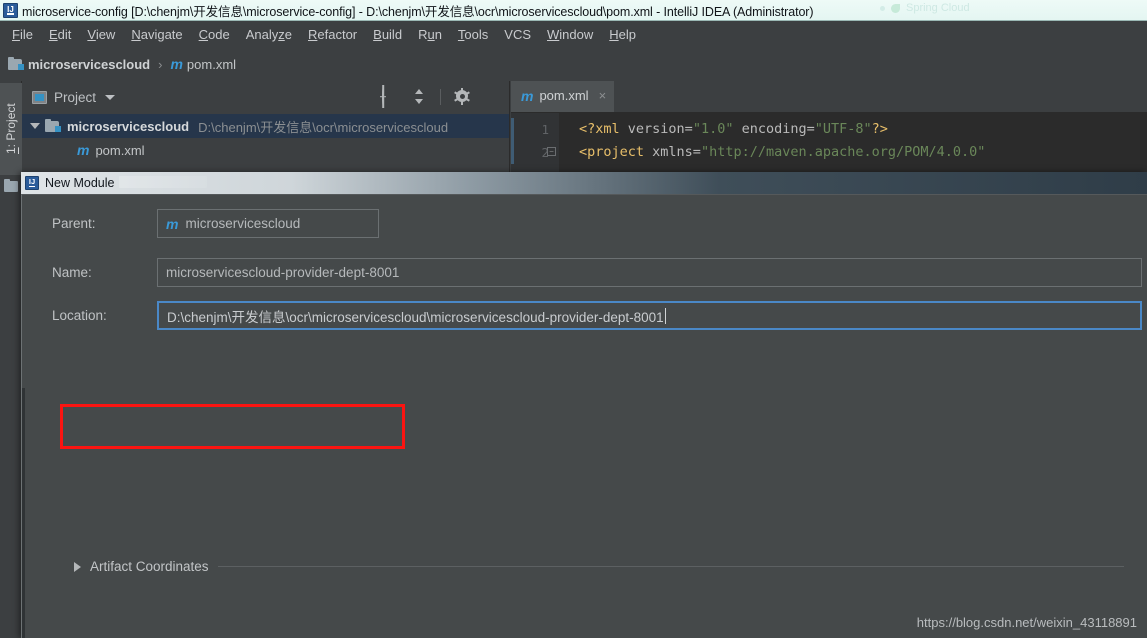  What do you see at coordinates (101, 34) in the screenshot?
I see `menu-view: View` at bounding box center [101, 34].